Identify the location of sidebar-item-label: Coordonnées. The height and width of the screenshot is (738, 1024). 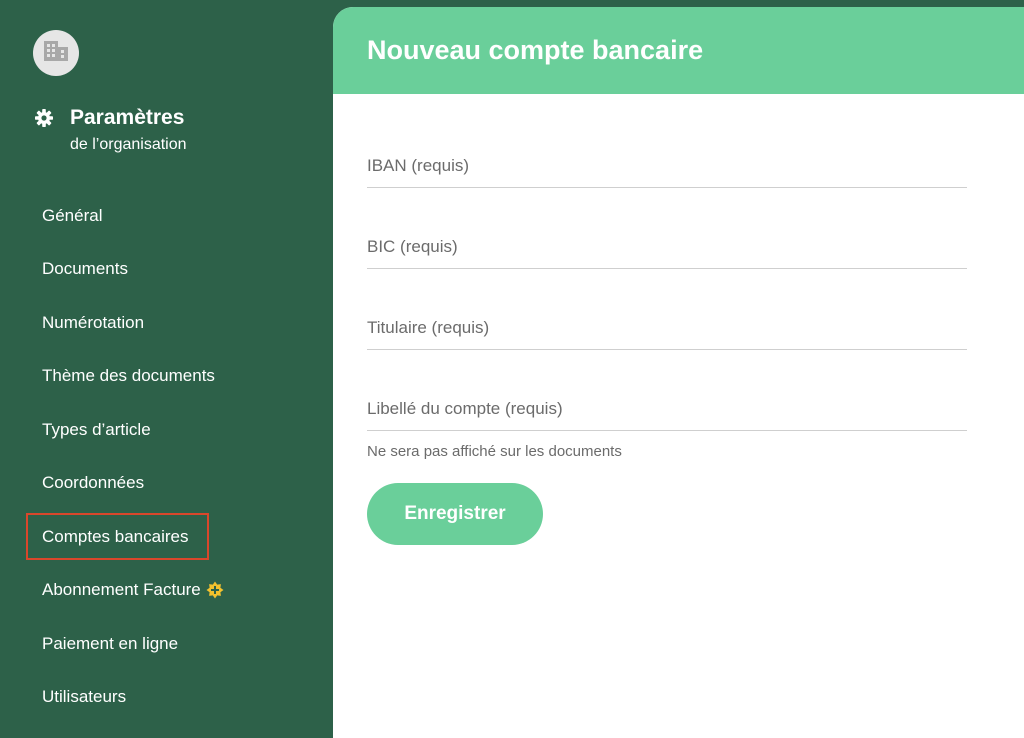
(93, 483).